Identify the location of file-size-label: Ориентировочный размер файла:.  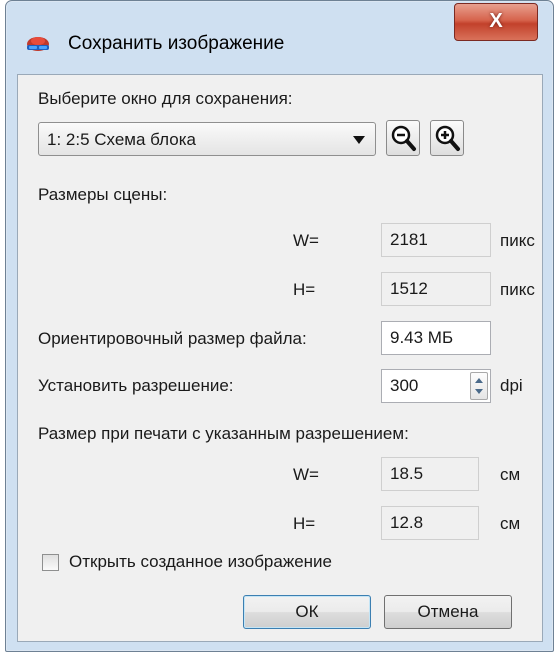
(172, 338).